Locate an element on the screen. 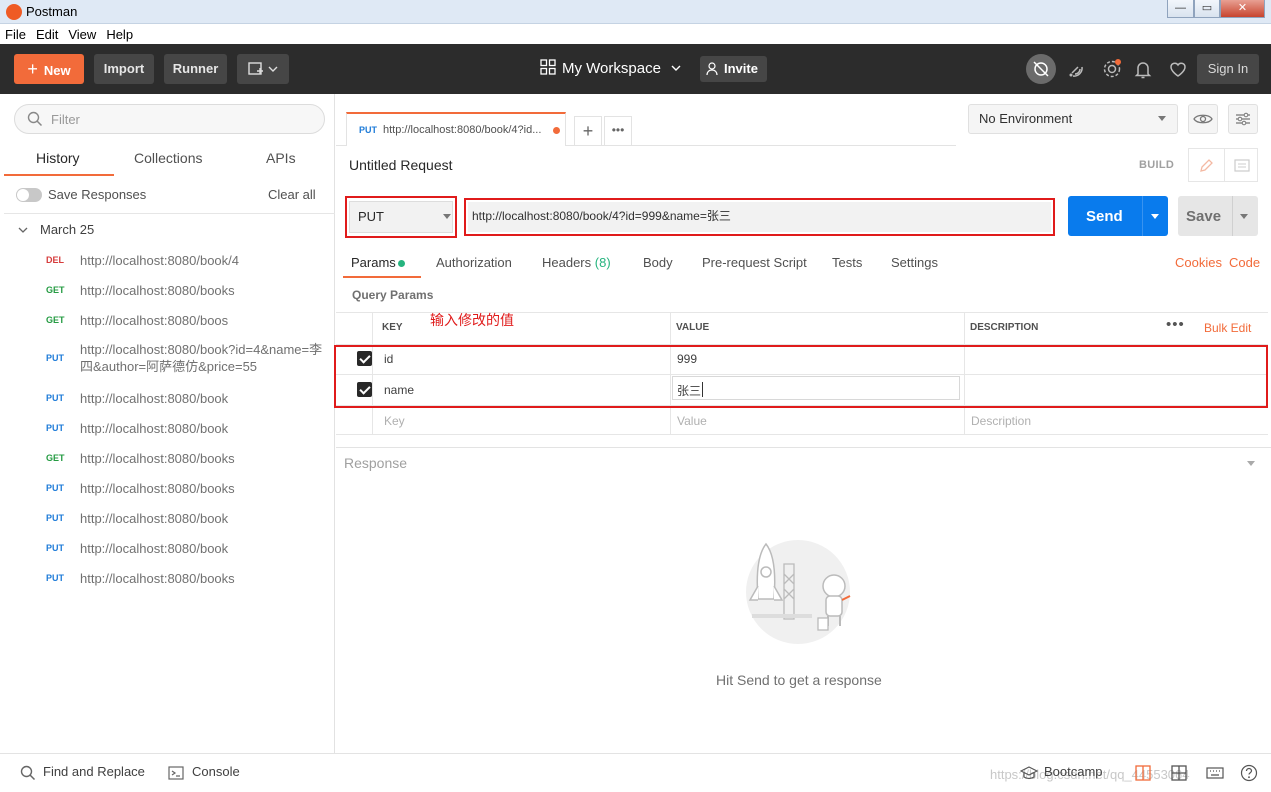 The height and width of the screenshot is (792, 1271). key-placeholder: Key is located at coordinates (394, 421).